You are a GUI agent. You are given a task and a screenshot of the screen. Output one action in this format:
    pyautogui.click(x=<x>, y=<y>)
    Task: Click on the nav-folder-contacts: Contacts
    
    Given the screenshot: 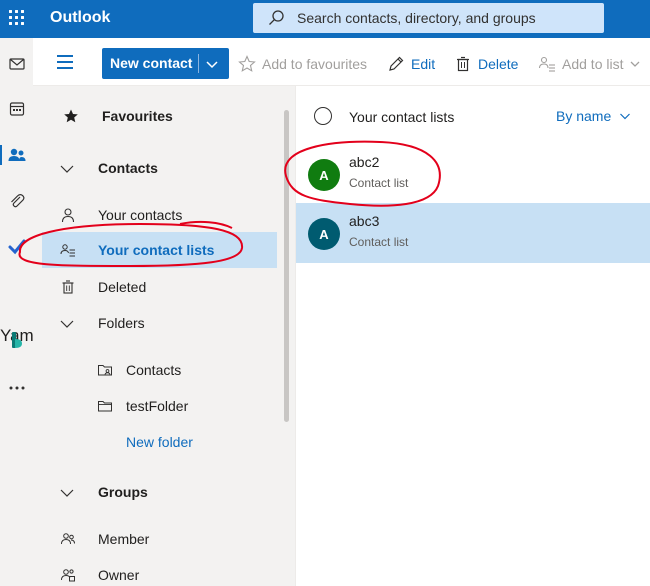 What is the action you would take?
    pyautogui.click(x=158, y=370)
    